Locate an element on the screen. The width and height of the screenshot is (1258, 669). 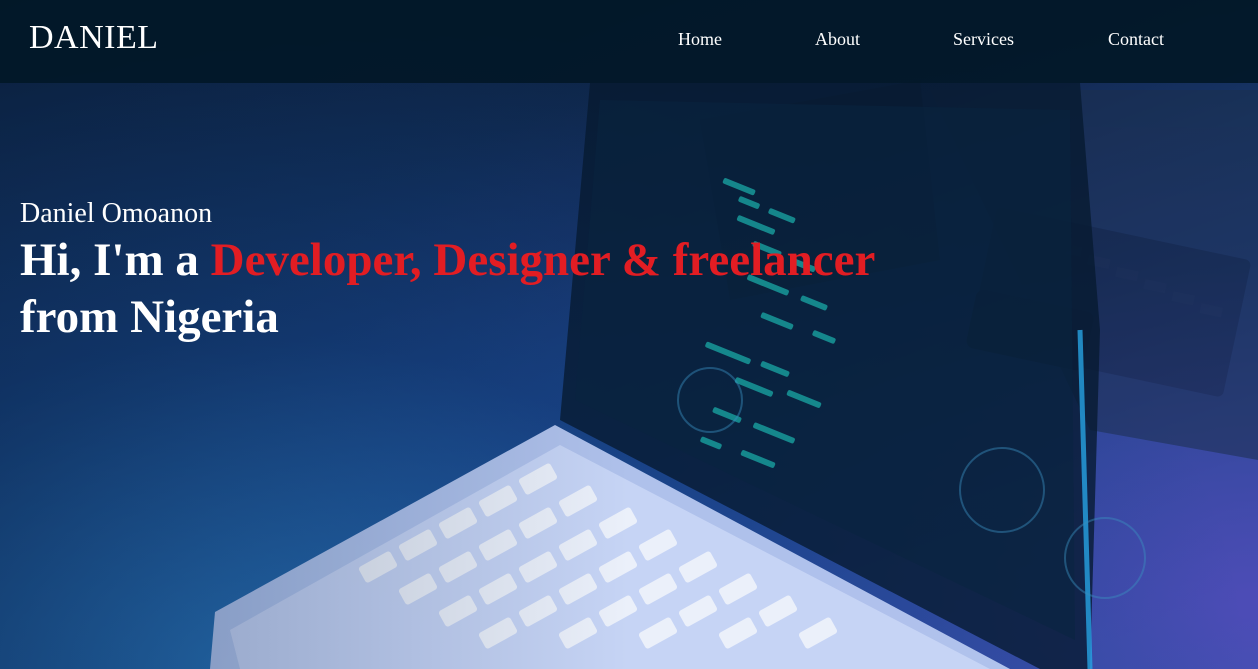
nav-link-contact: Contact is located at coordinates (1136, 39).